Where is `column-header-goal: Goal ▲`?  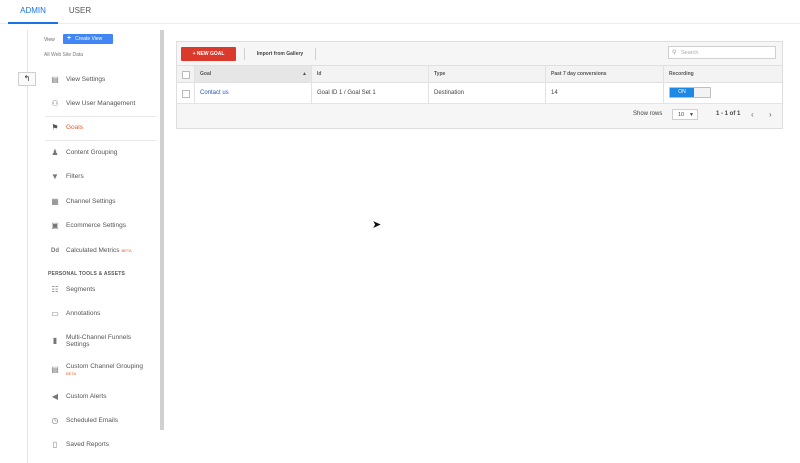 column-header-goal: Goal ▲ is located at coordinates (253, 74).